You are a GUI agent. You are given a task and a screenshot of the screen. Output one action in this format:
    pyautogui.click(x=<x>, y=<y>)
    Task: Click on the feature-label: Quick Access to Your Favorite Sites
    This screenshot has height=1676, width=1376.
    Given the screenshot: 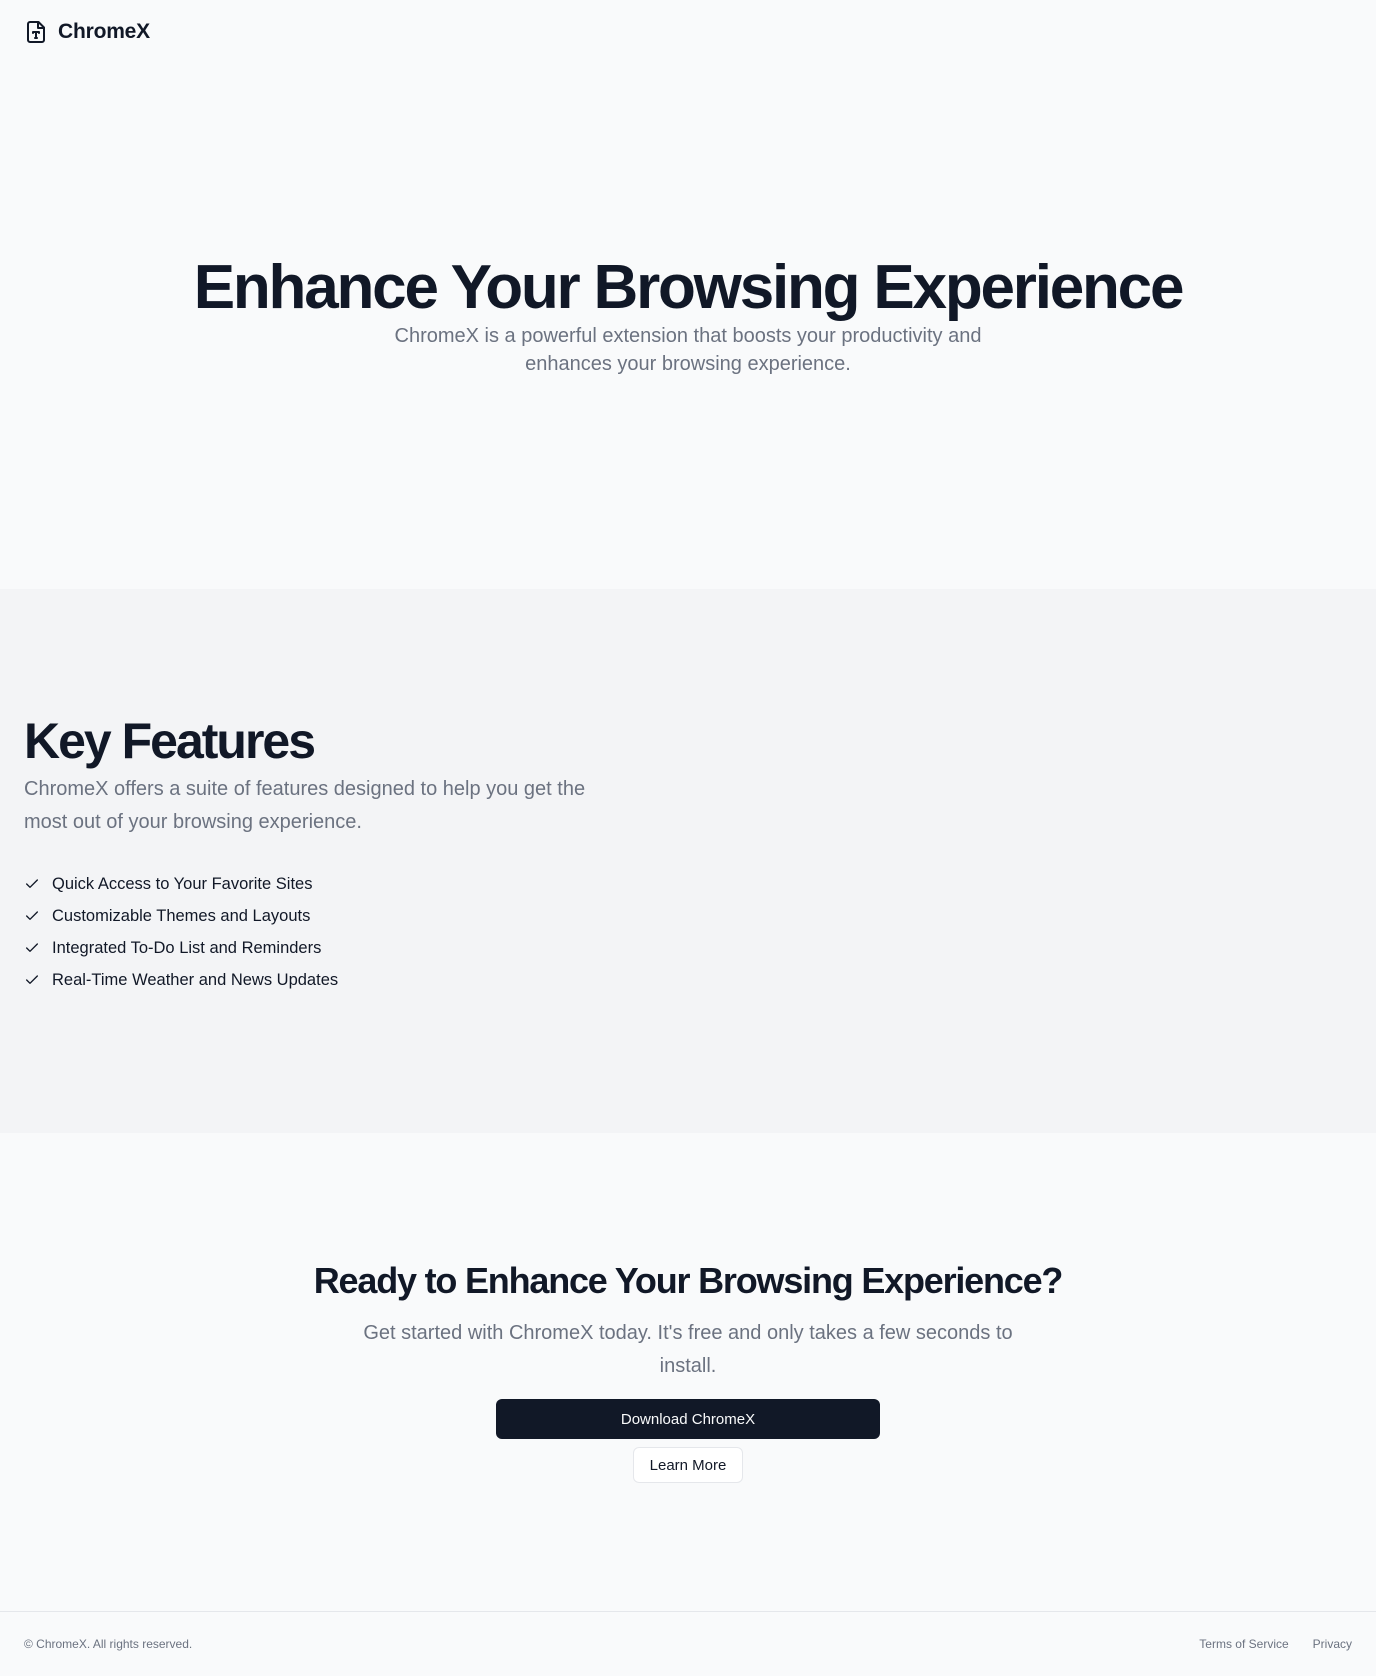 What is the action you would take?
    pyautogui.click(x=182, y=883)
    